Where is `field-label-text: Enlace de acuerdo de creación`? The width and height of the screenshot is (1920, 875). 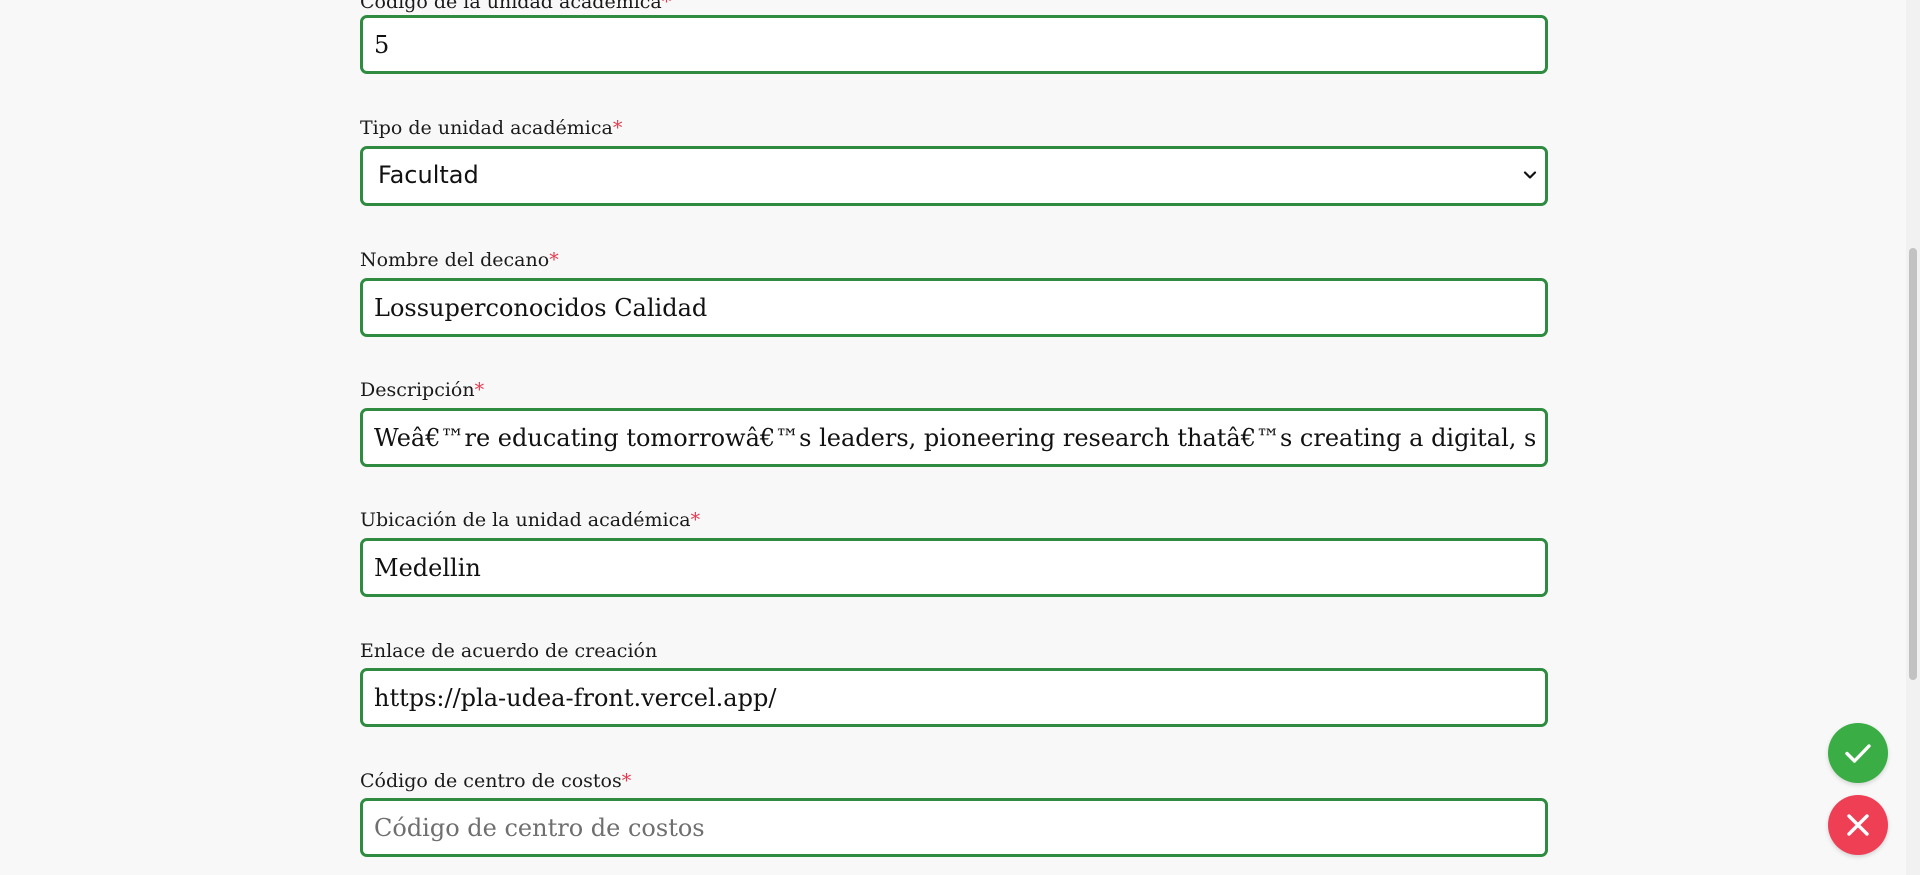 field-label-text: Enlace de acuerdo de creación is located at coordinates (509, 651).